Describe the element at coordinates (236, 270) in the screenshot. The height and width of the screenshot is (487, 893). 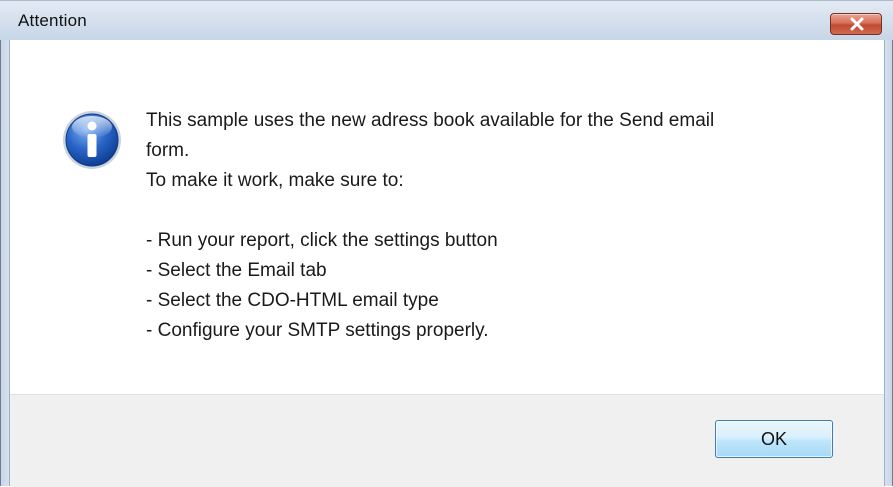
I see `message-line: - Select the Email tab` at that location.